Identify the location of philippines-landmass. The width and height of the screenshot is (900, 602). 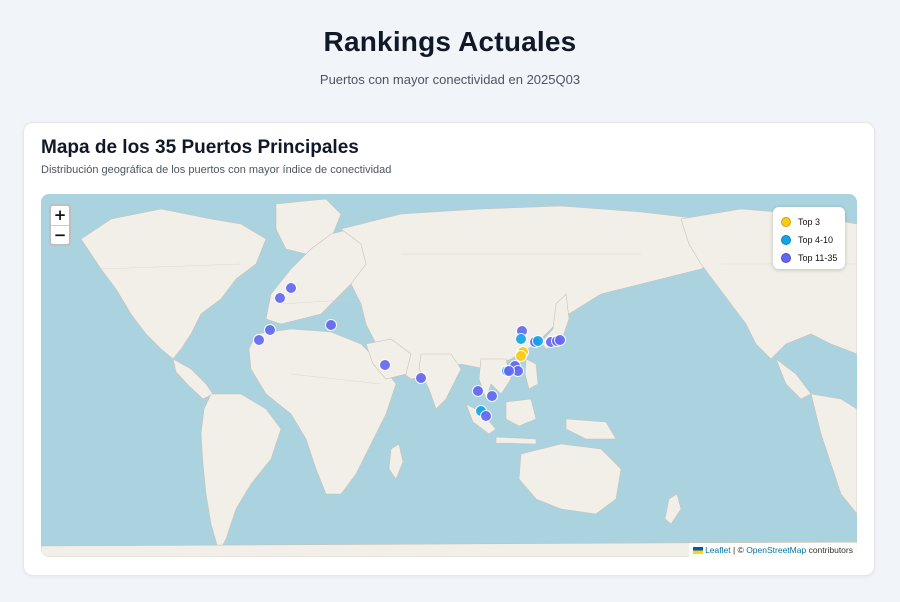
(531, 374).